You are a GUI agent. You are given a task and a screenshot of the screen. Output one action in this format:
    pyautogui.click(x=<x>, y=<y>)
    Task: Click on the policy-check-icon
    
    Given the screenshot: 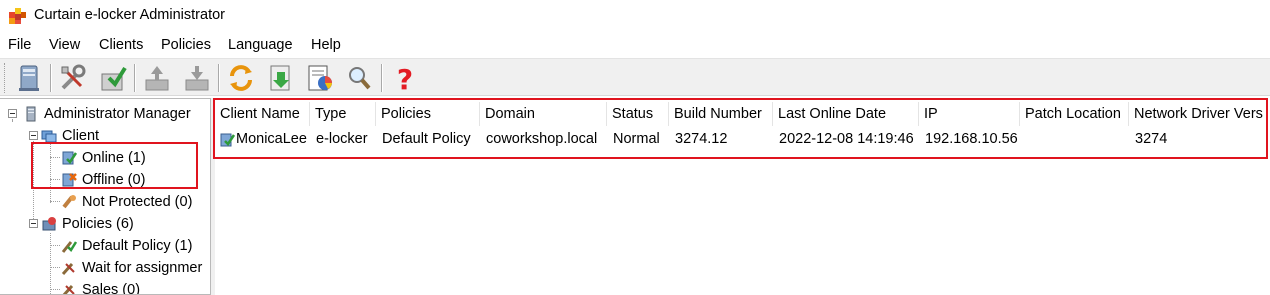 What is the action you would take?
    pyautogui.click(x=69, y=246)
    